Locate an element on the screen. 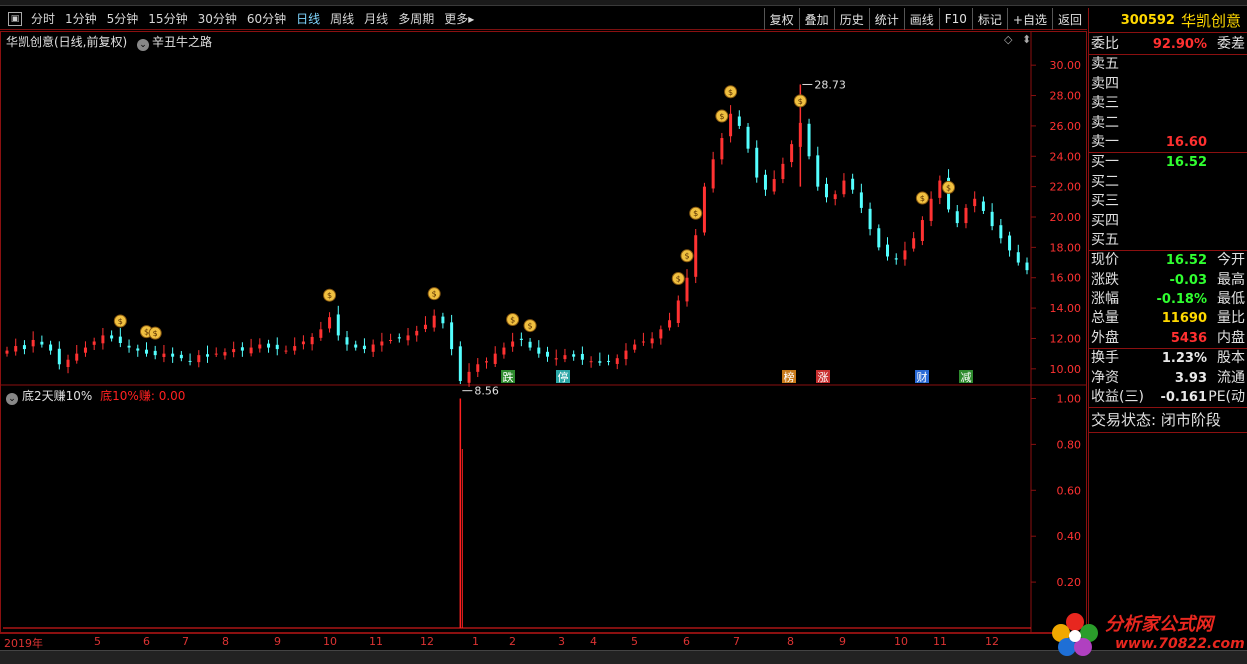 The width and height of the screenshot is (1247, 664). stat-label2: 内盘 is located at coordinates (1231, 337).